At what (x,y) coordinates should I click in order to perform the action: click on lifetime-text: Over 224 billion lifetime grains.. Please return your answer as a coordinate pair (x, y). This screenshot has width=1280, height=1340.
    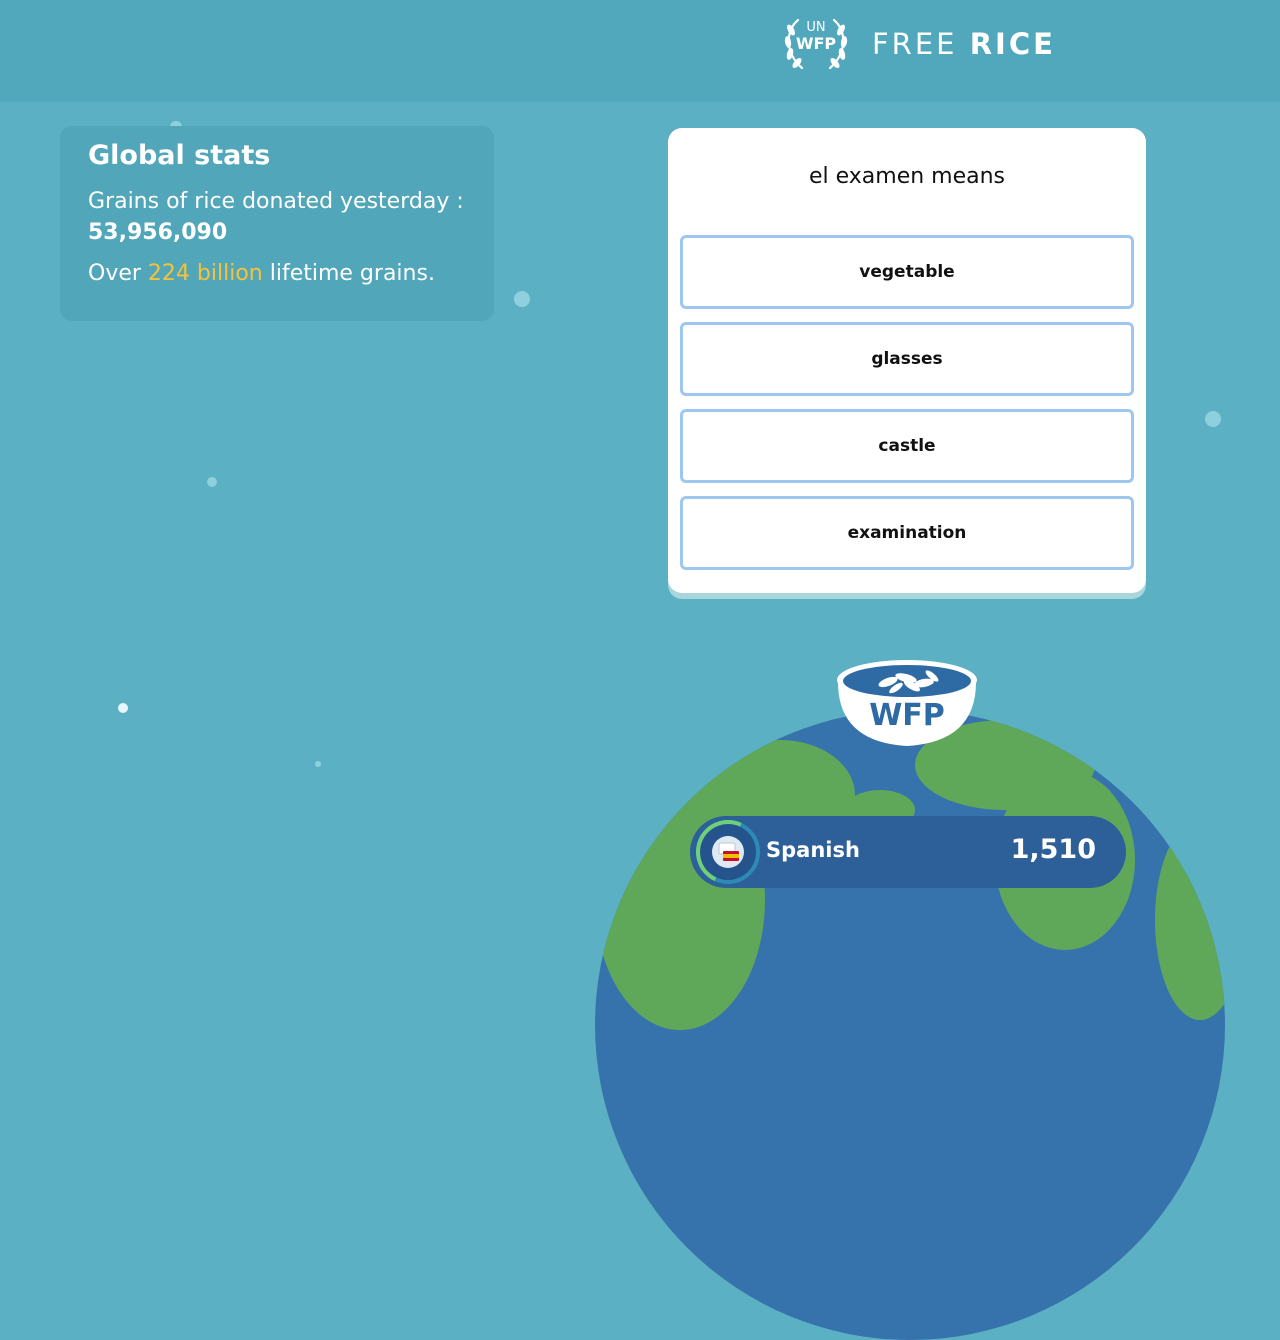
    Looking at the image, I should click on (277, 273).